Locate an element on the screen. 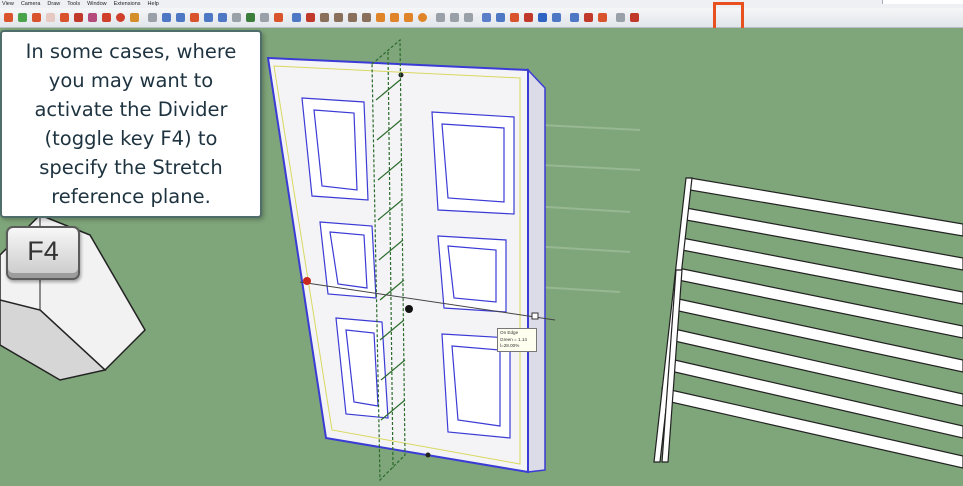 The height and width of the screenshot is (486, 963). line-icon is located at coordinates (152, 17).